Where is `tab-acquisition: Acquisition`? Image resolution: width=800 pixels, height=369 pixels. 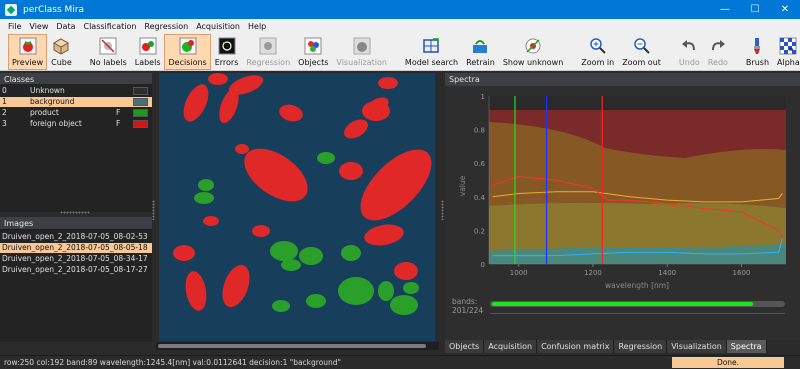 tab-acquisition: Acquisition is located at coordinates (511, 346).